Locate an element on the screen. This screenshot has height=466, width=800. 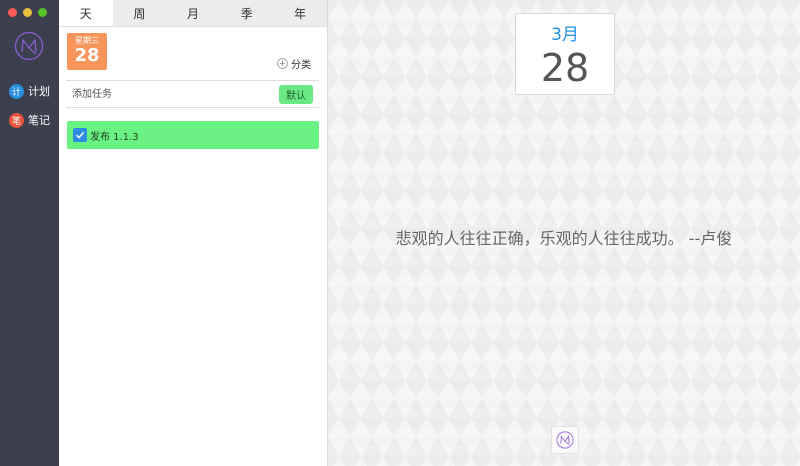
calendar-card: 3月 28 is located at coordinates (565, 54).